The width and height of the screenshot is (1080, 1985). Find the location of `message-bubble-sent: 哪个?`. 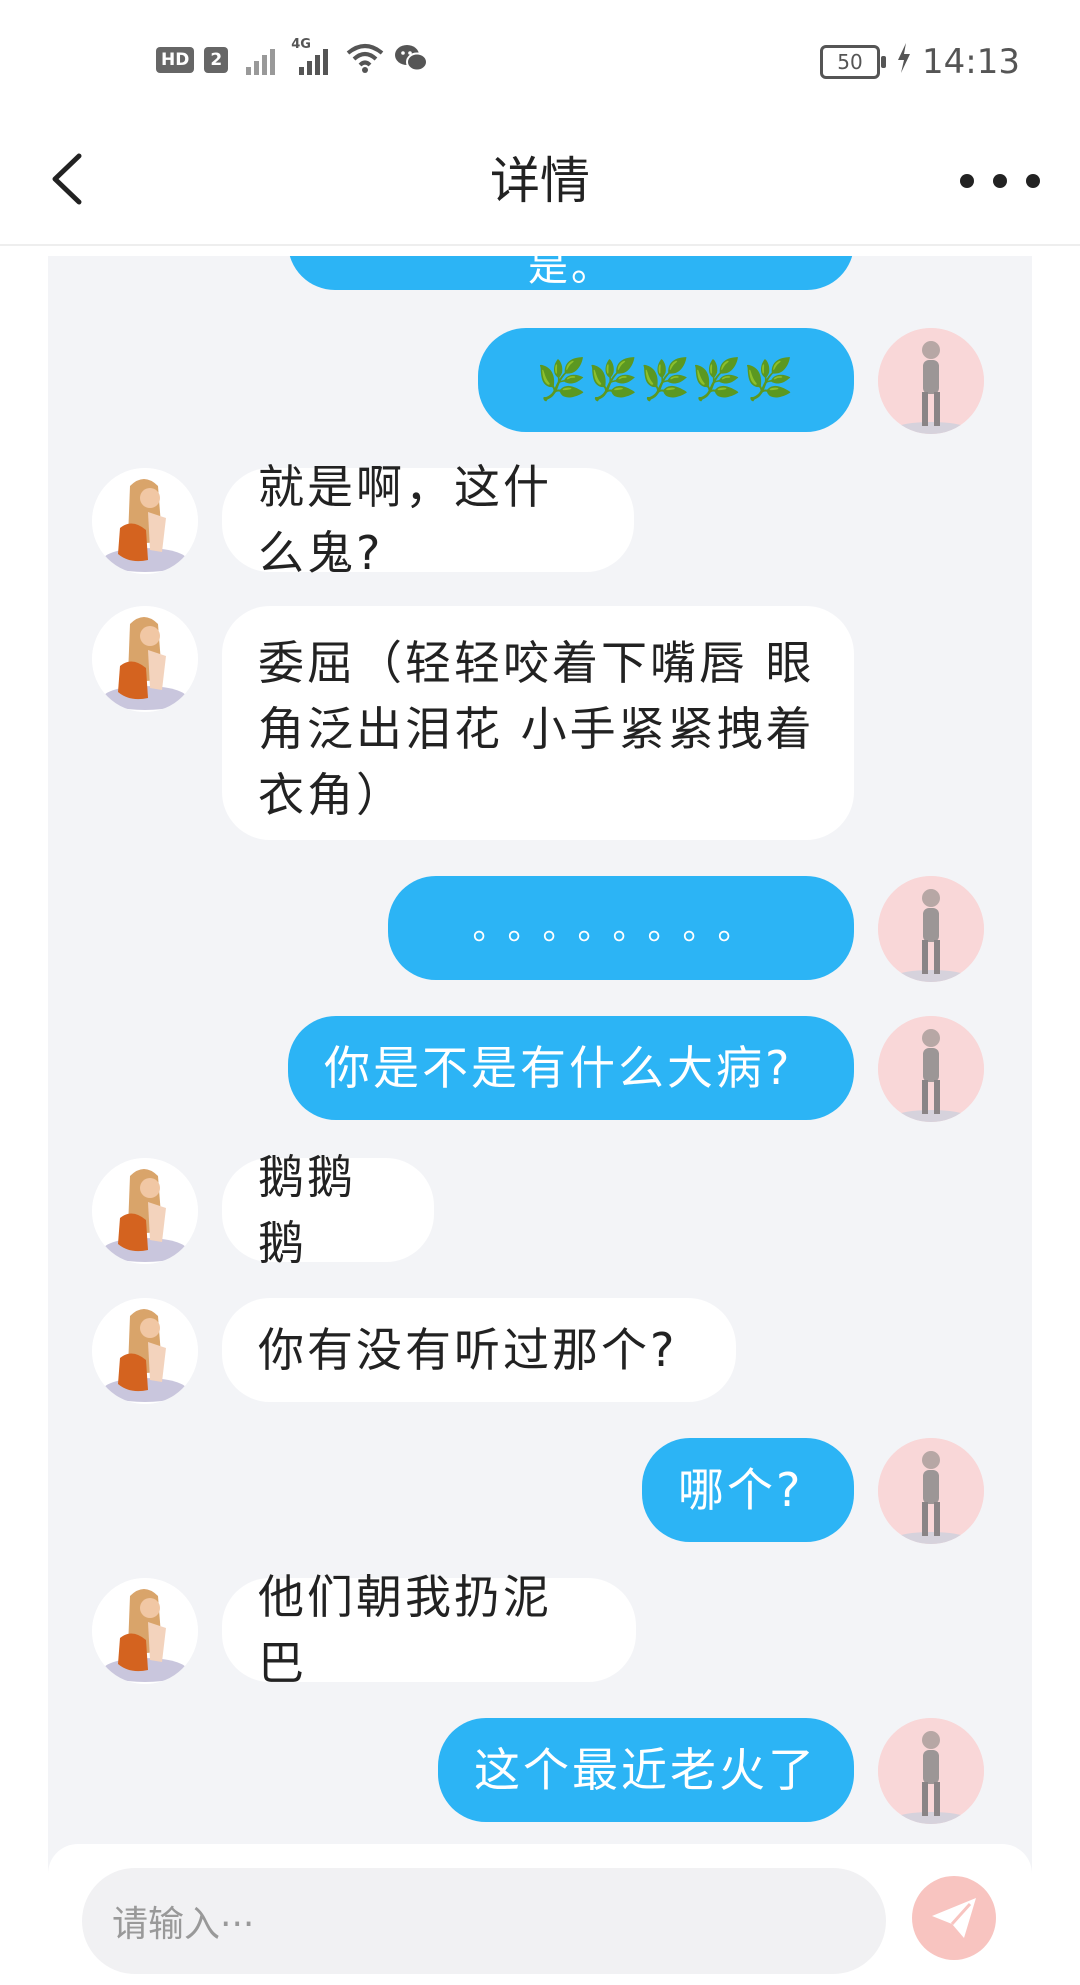

message-bubble-sent: 哪个? is located at coordinates (748, 1490).